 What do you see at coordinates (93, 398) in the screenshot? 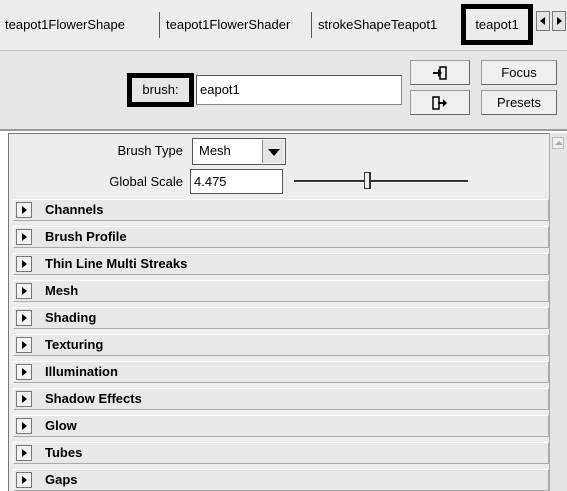
I see `section-title: Shadow Effects` at bounding box center [93, 398].